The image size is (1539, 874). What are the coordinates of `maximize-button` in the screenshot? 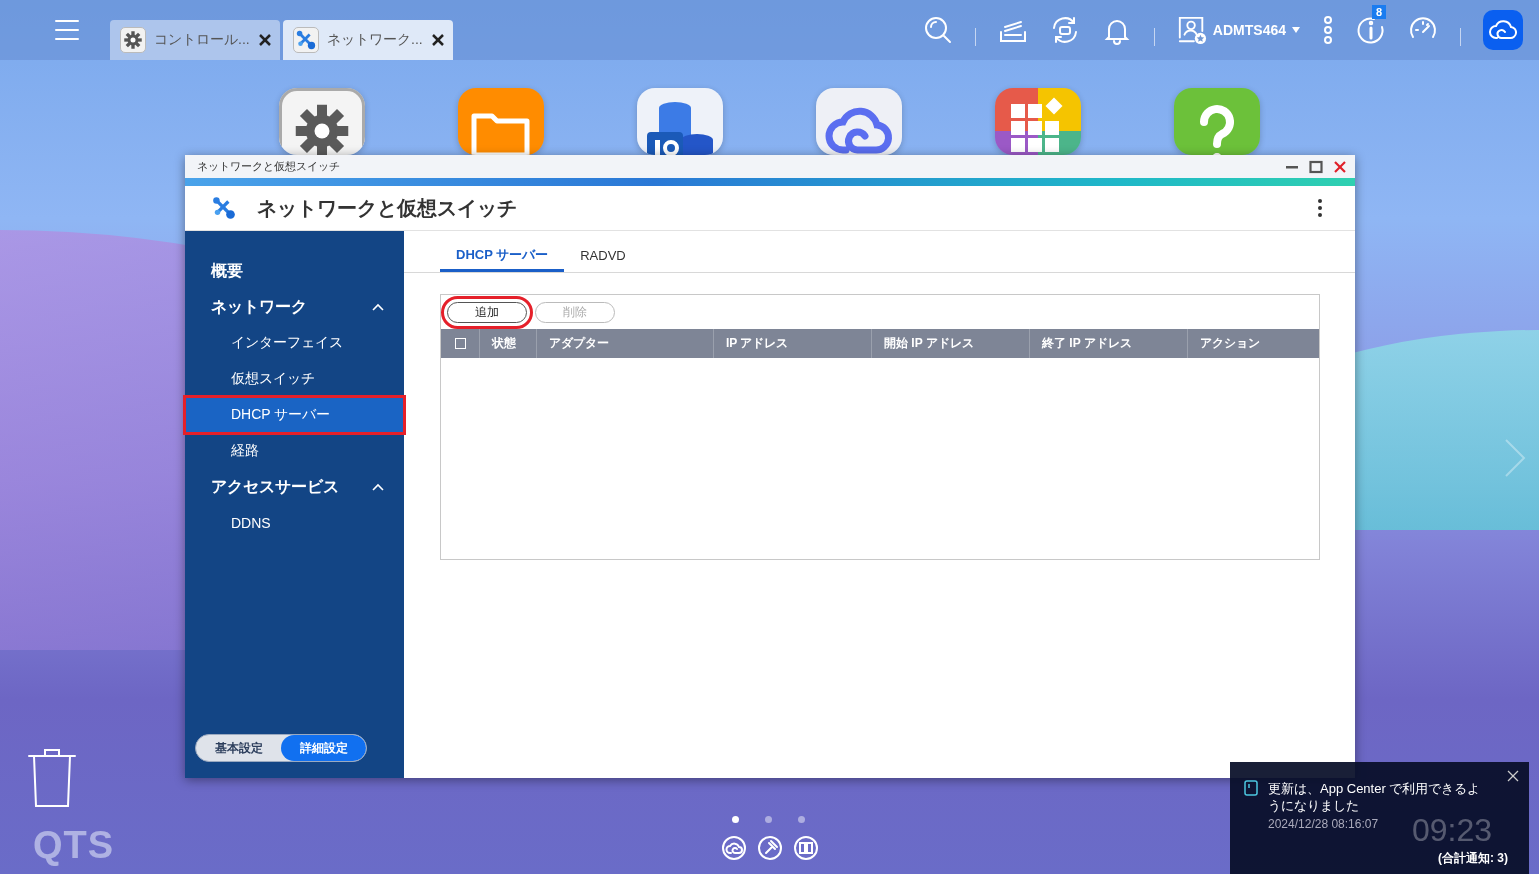 It's located at (1316, 166).